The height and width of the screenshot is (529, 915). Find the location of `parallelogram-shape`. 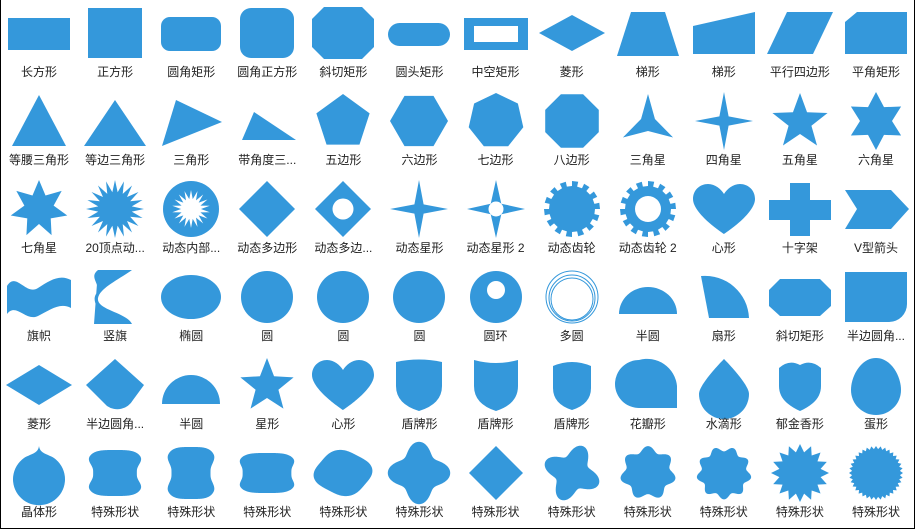

parallelogram-shape is located at coordinates (800, 33).